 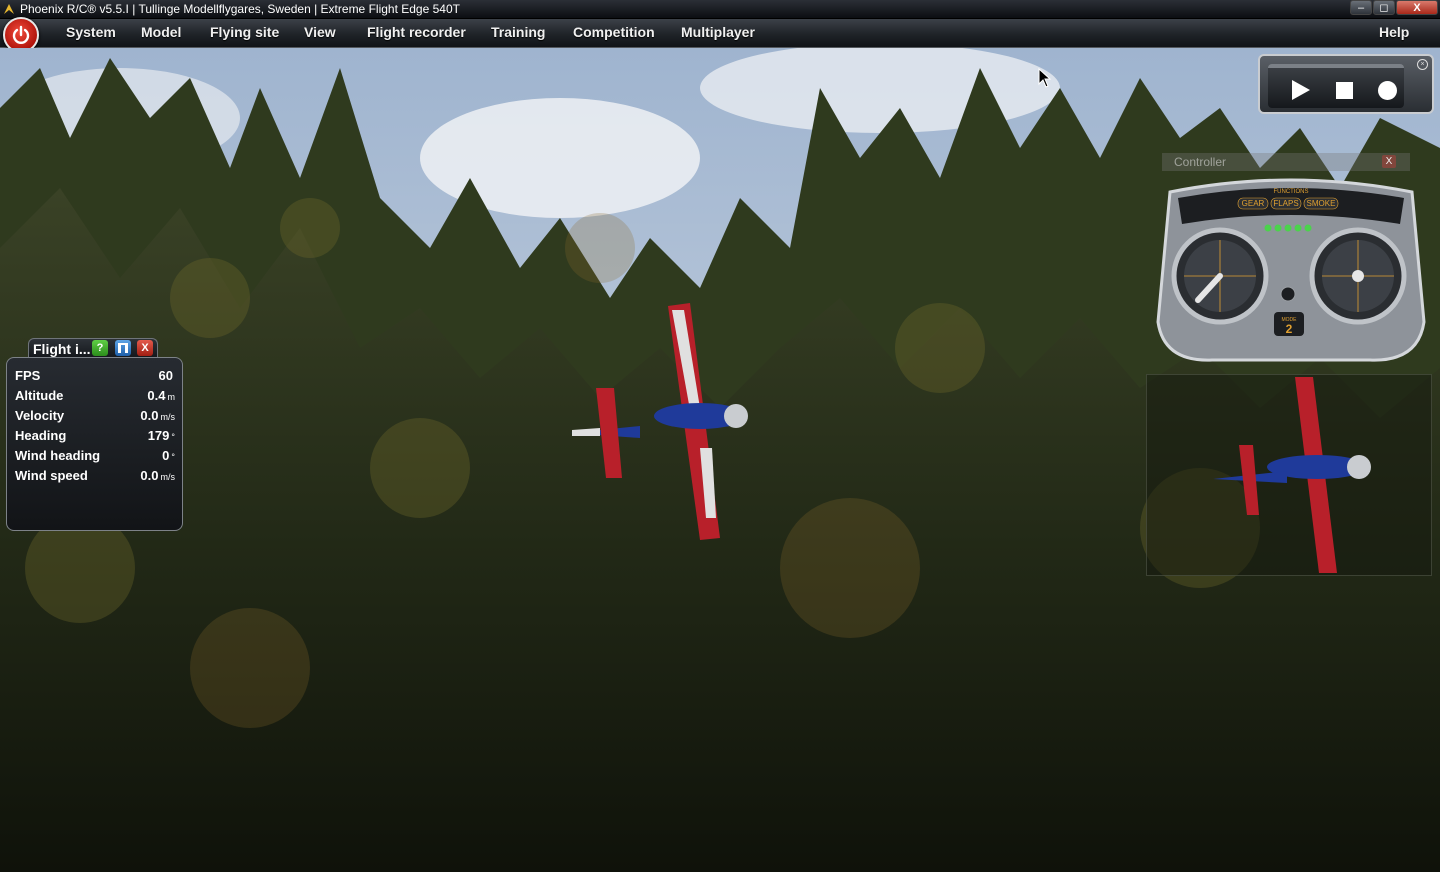 What do you see at coordinates (9, 9) in the screenshot?
I see `phoenix-app-icon` at bounding box center [9, 9].